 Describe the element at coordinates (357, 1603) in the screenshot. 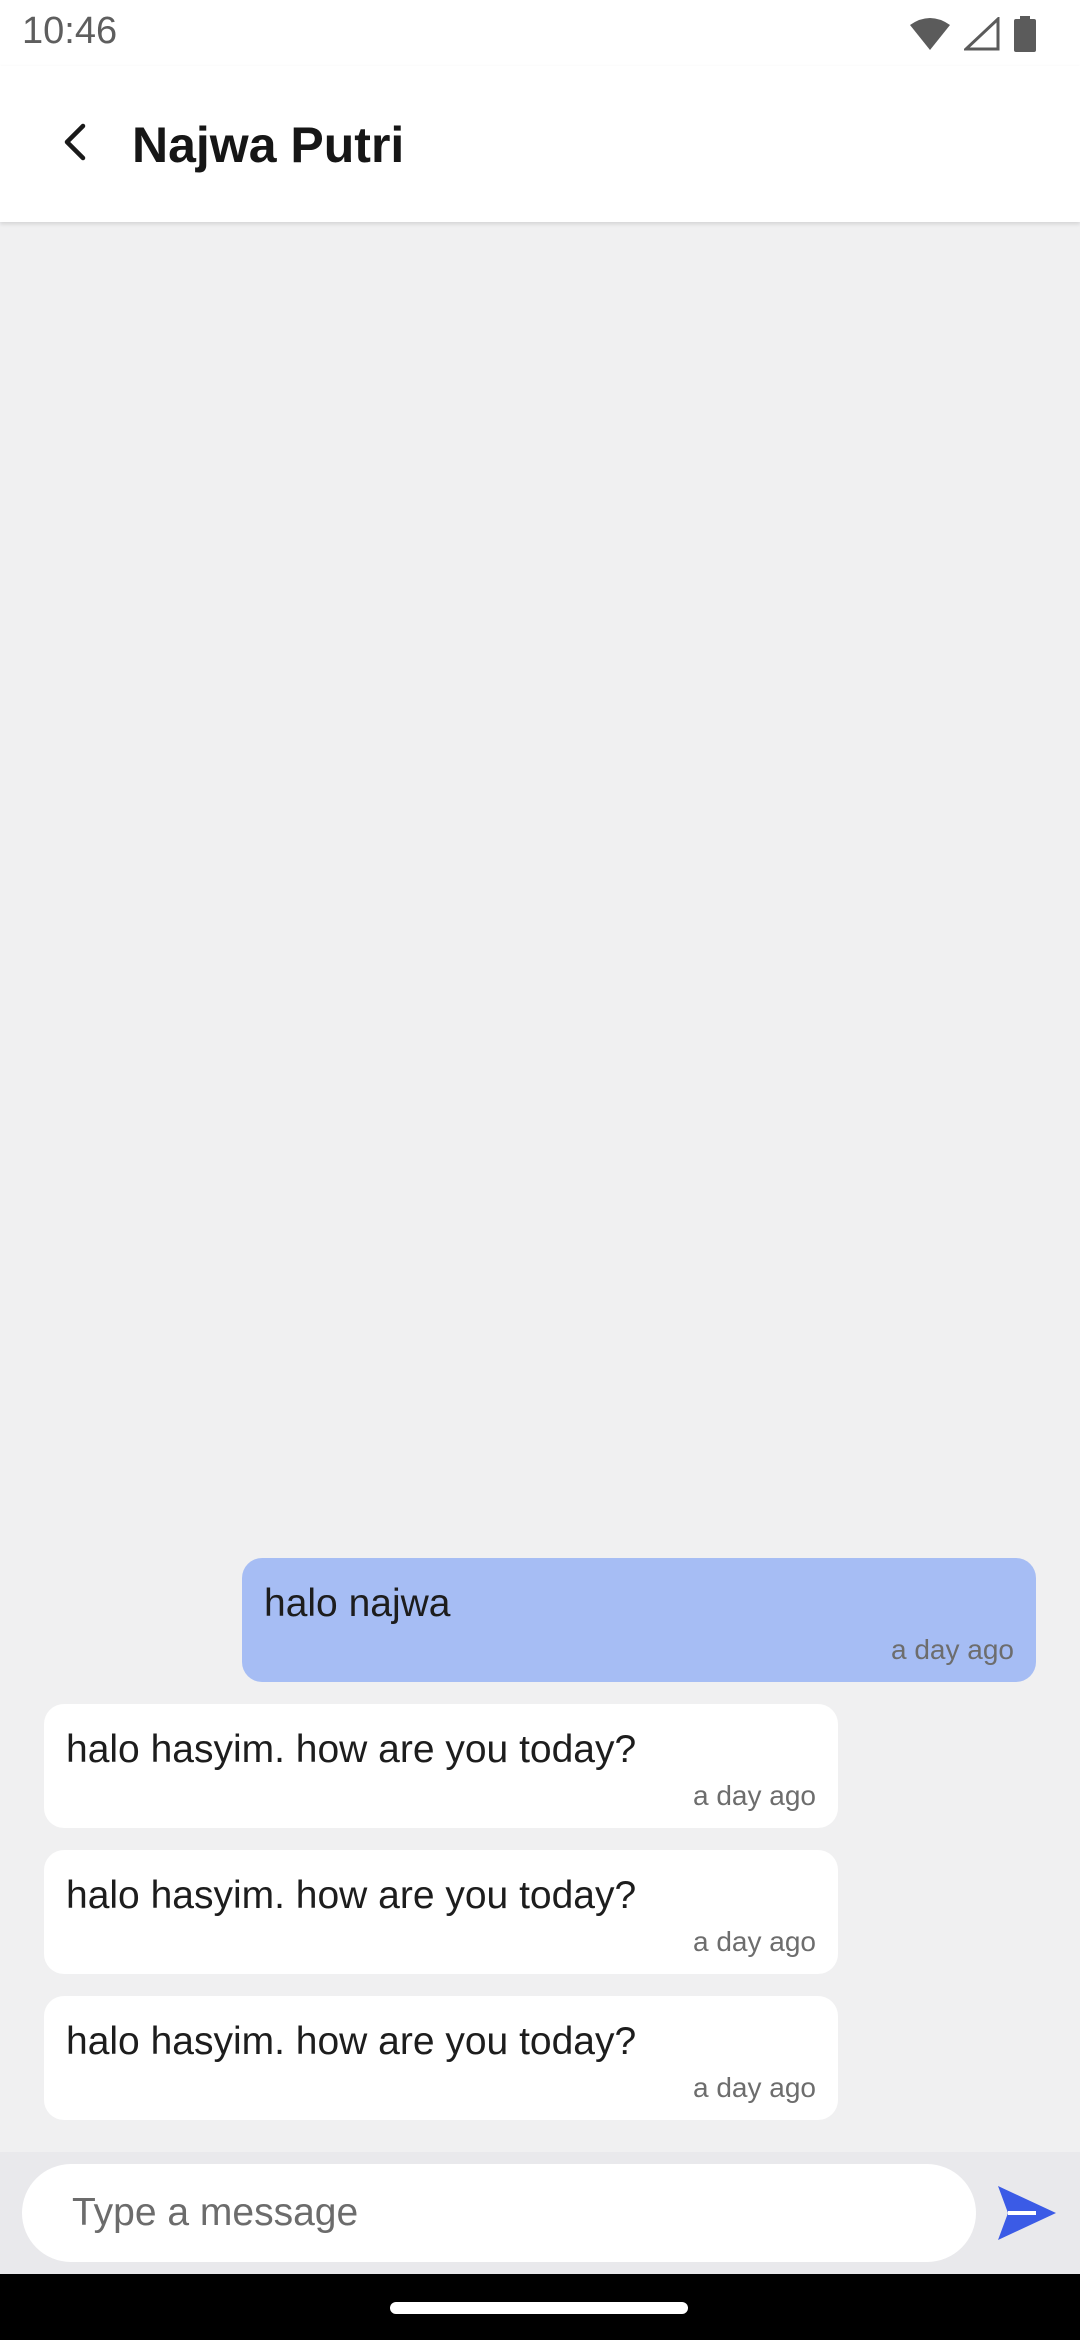

I see `message-text: halo najwa` at that location.